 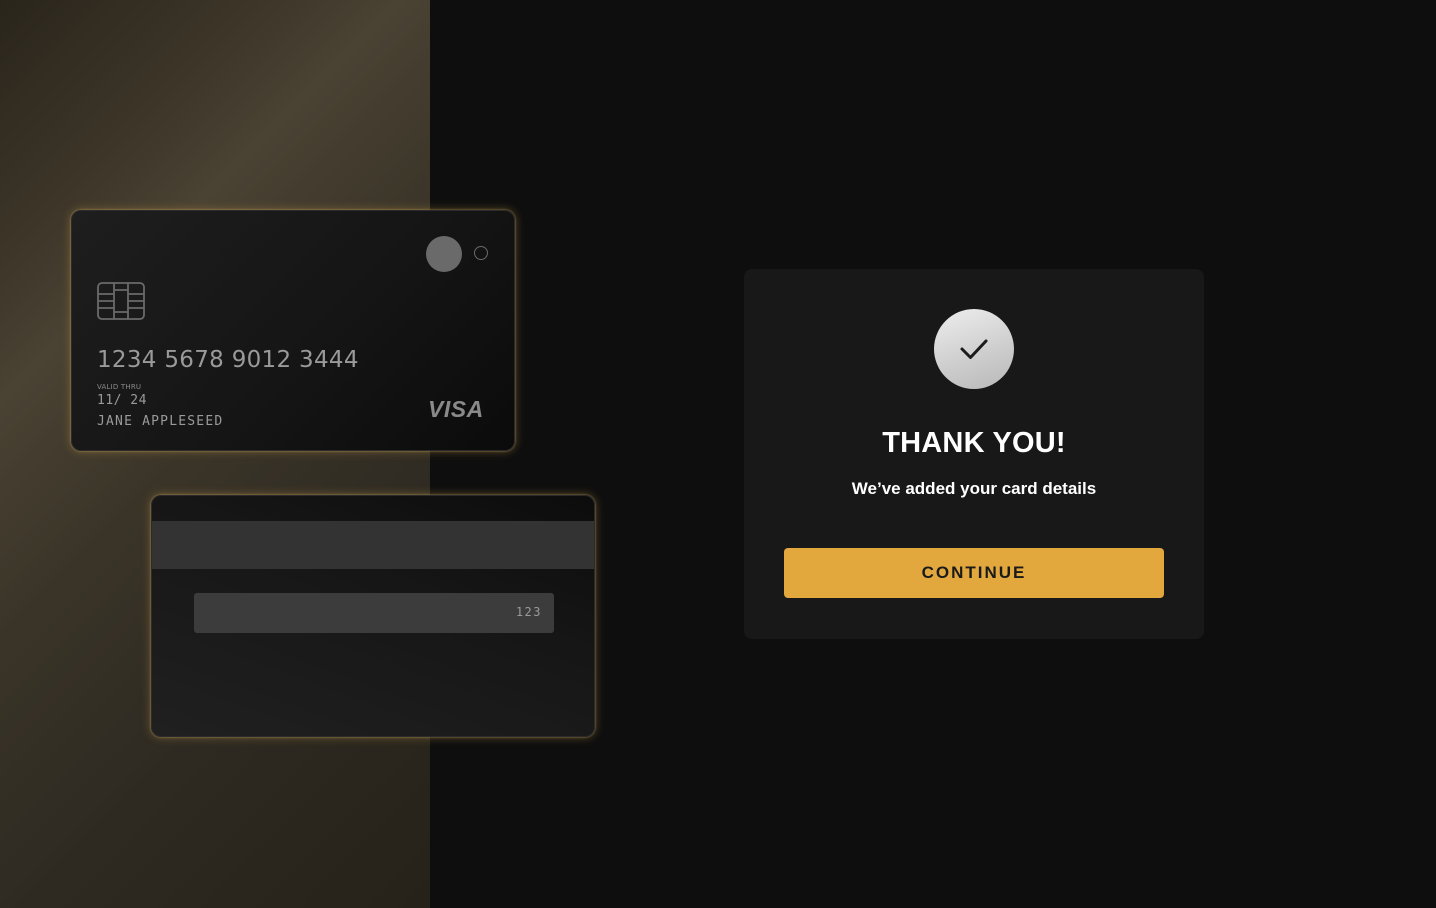 I want to click on signature-strip: 123, so click(x=374, y=613).